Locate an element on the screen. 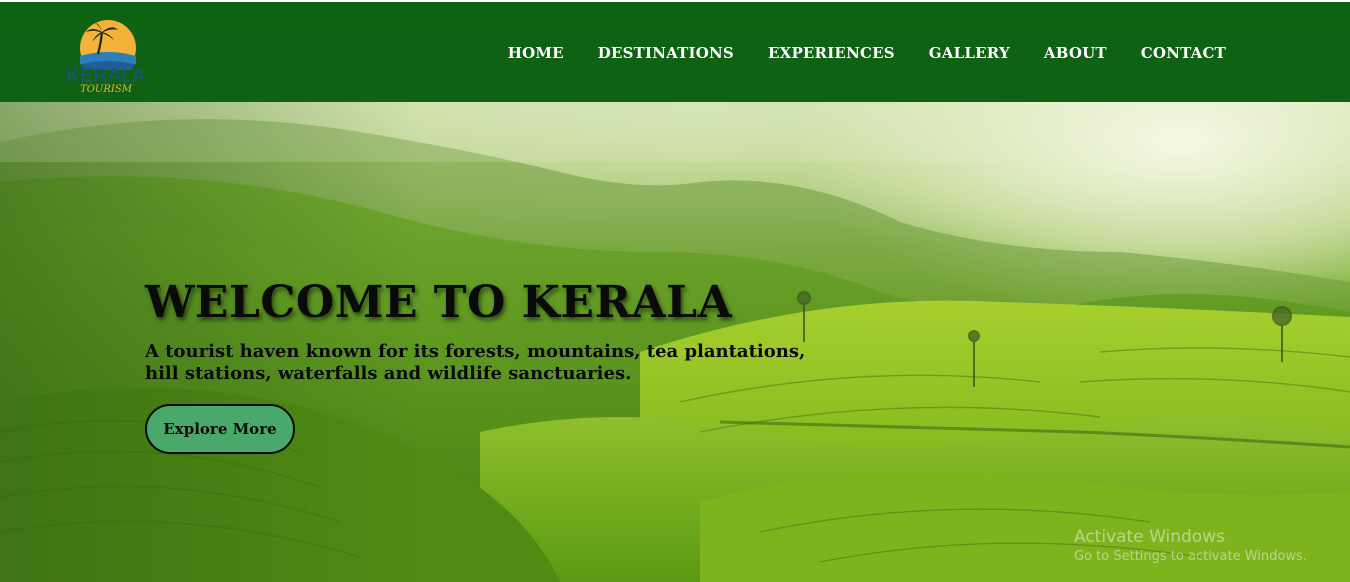 Image resolution: width=1350 pixels, height=582 pixels. logo-tagline: TOURISM is located at coordinates (106, 89).